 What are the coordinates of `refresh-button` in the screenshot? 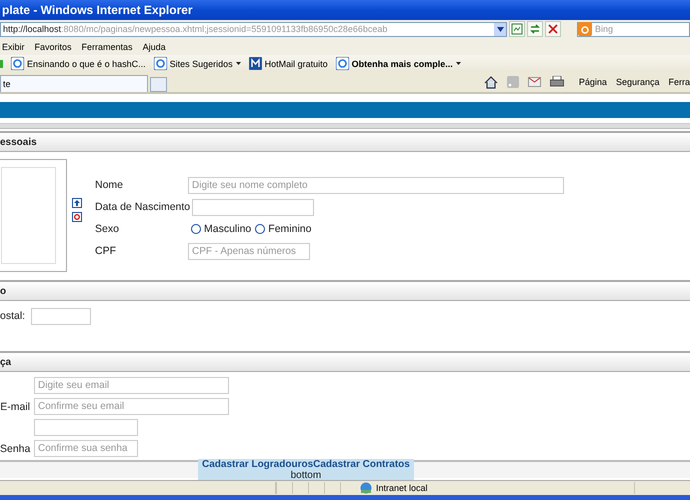 It's located at (535, 29).